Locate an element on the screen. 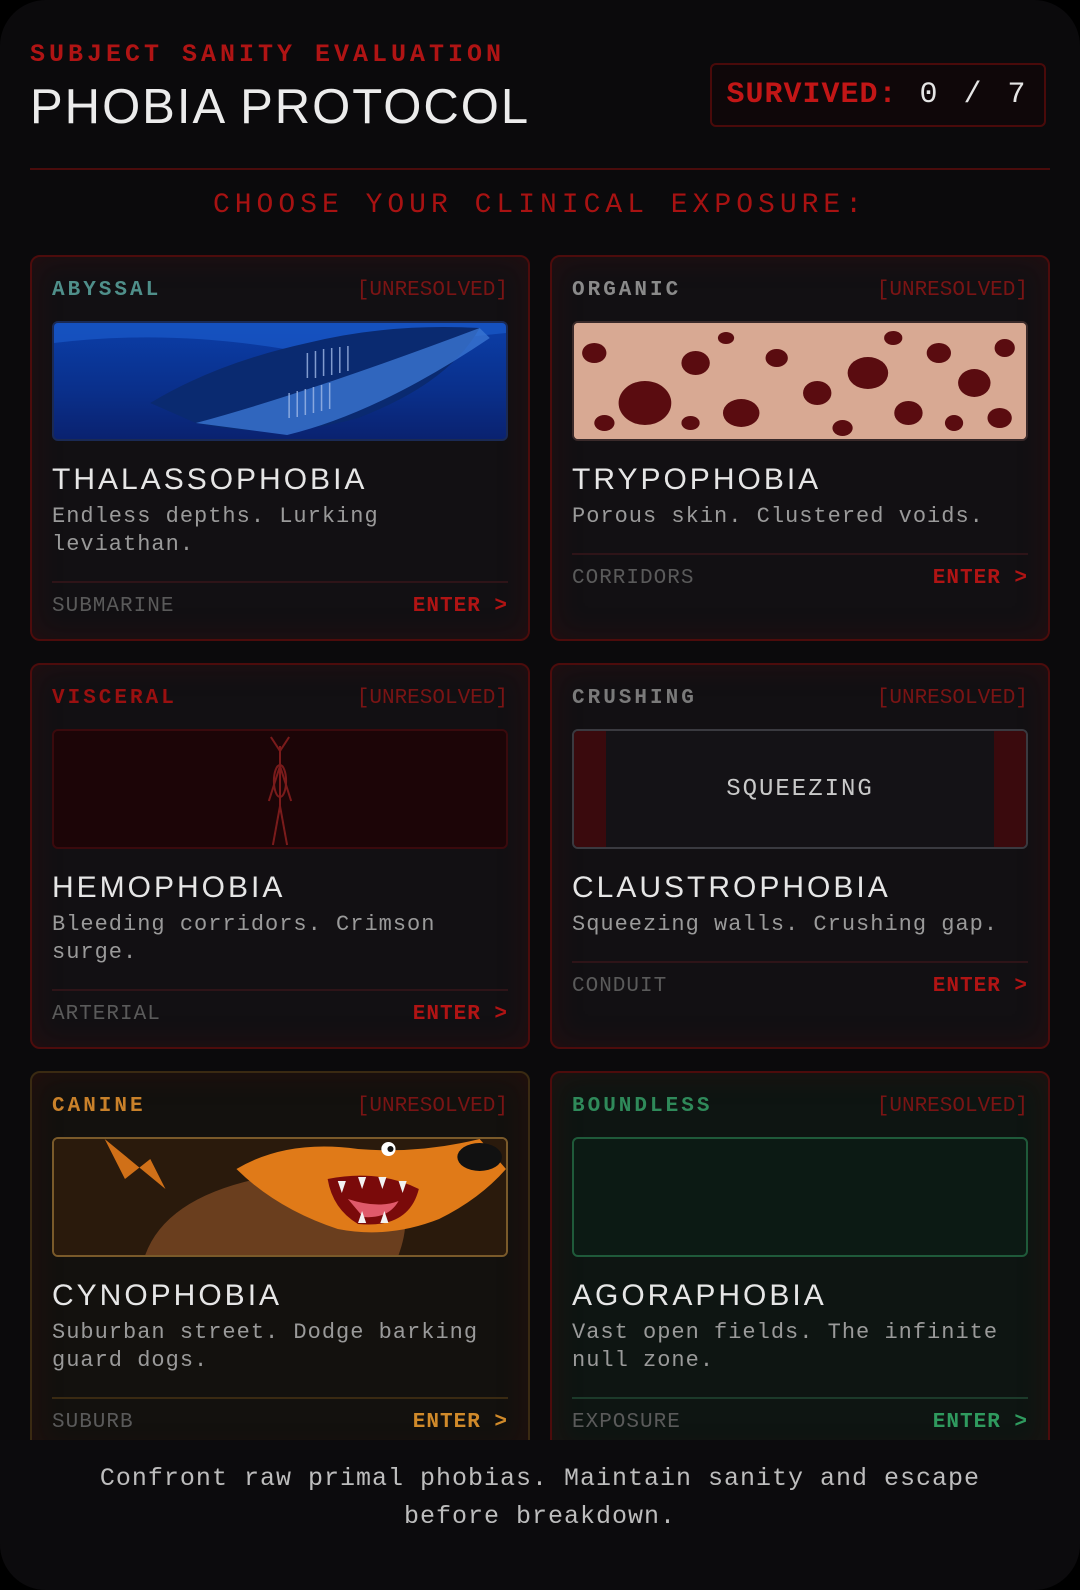 This screenshot has width=1080, height=1590. creature-figure-icon is located at coordinates (280, 791).